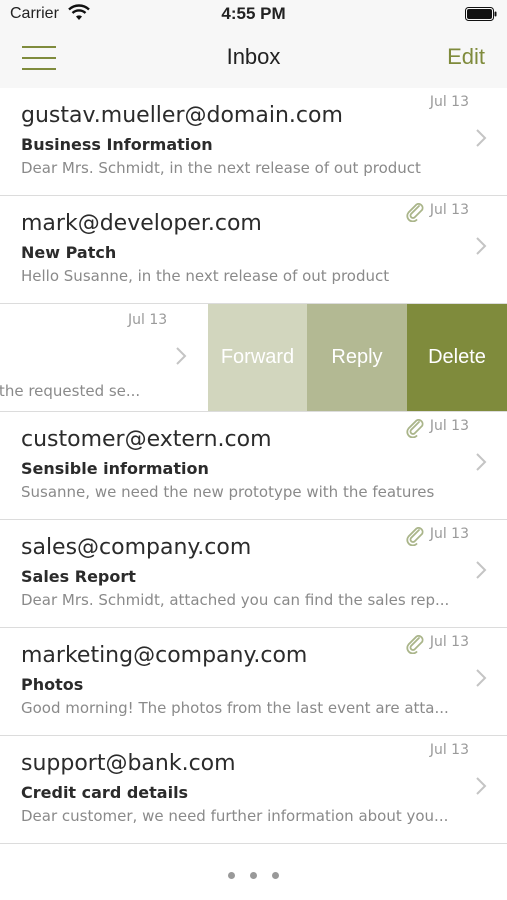  Describe the element at coordinates (117, 144) in the screenshot. I see `email-subject: Business Information` at that location.